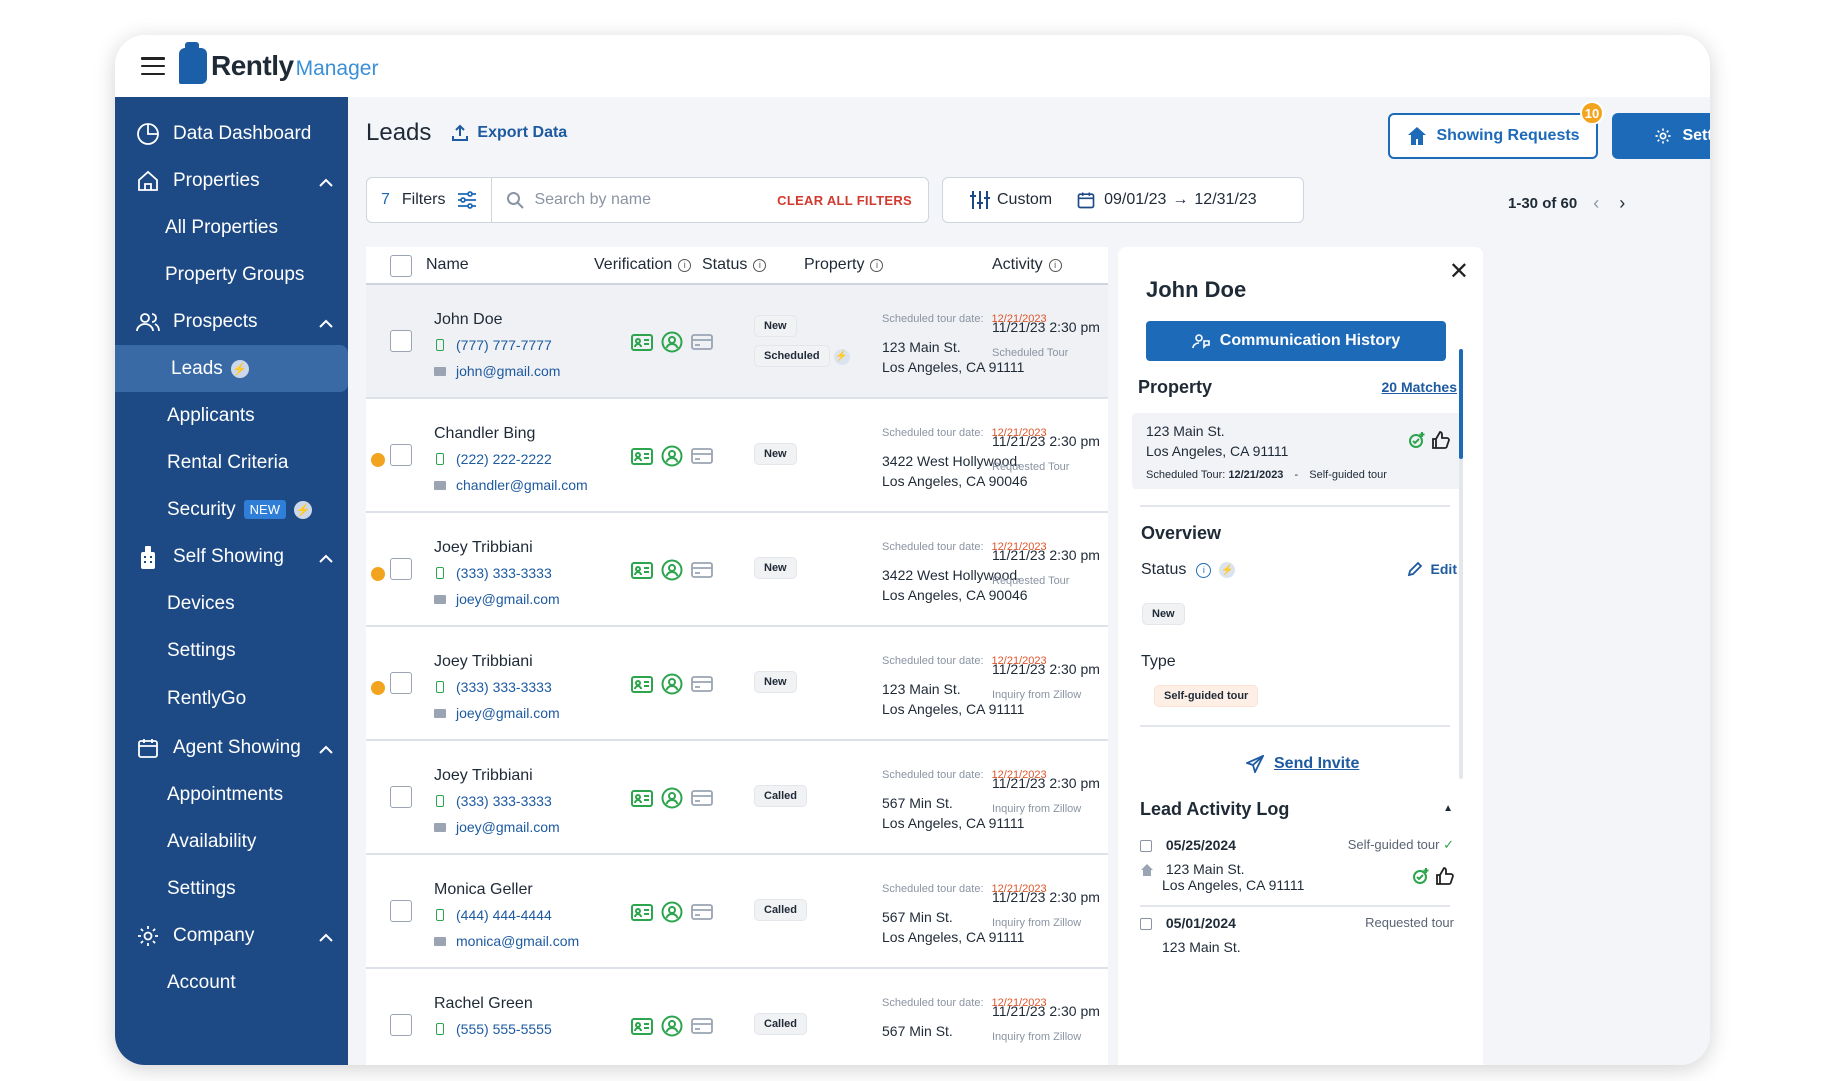  I want to click on lead-name: Monica Geller, so click(483, 890).